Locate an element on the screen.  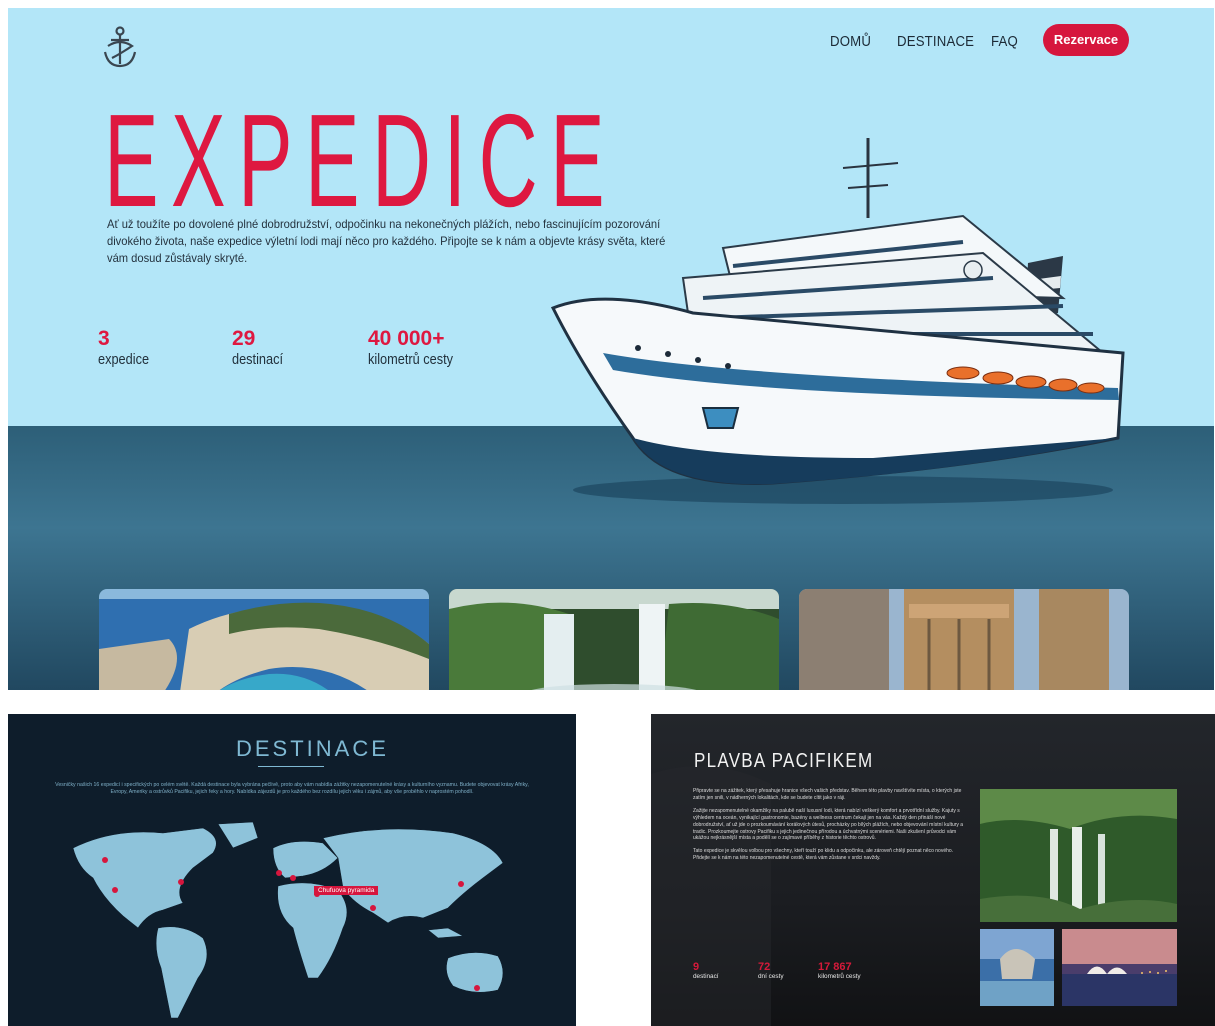
destination-card-waterfall is located at coordinates (614, 639).